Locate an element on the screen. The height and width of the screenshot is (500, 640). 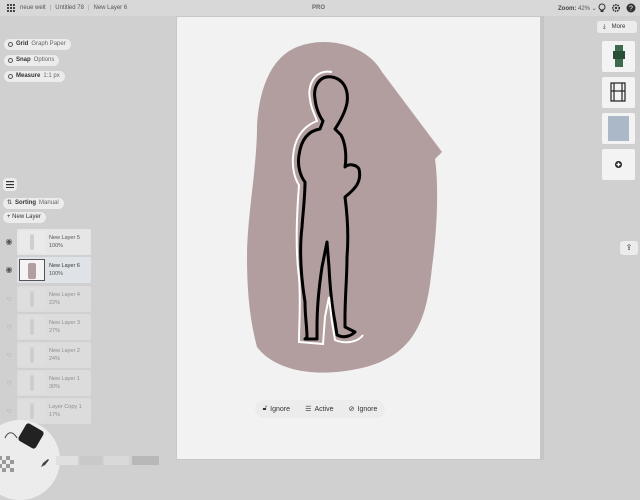
measure-option: 1:1 px is located at coordinates (51, 76).